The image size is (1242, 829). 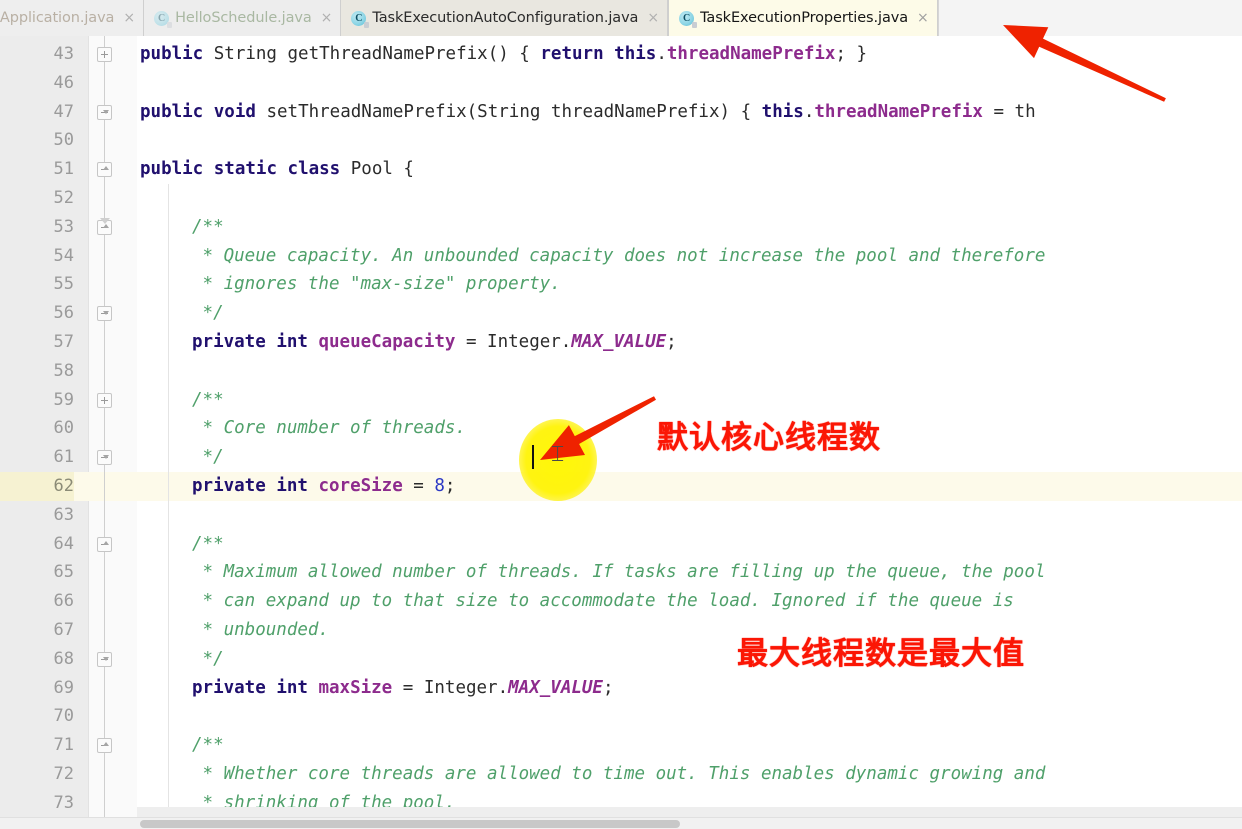 What do you see at coordinates (621, 227) in the screenshot?
I see `code-line: 53 /**` at bounding box center [621, 227].